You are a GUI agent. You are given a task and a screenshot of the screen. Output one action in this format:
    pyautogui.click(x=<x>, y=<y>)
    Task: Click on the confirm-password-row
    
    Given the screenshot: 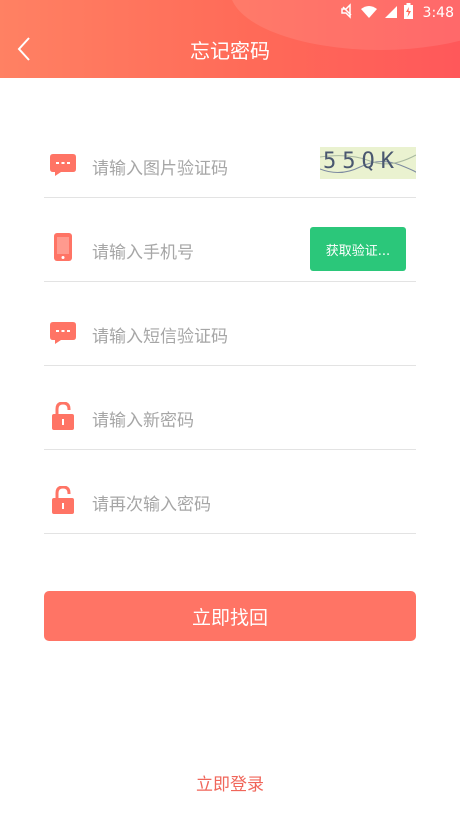 What is the action you would take?
    pyautogui.click(x=230, y=492)
    